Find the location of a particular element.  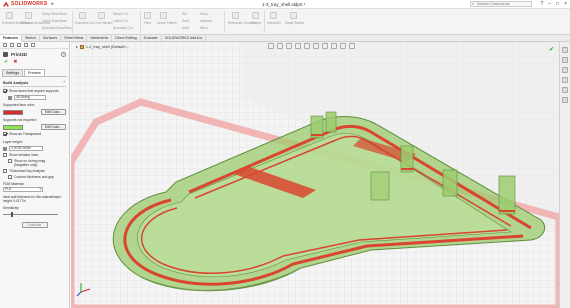

reference-geometry-icon is located at coordinates (235, 15).